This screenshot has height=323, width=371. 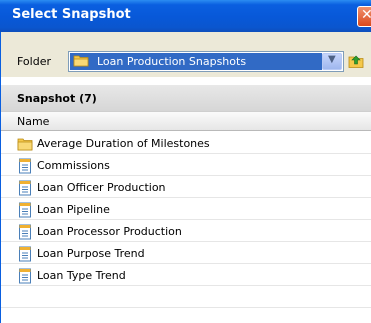 I want to click on list-item-label: Commissions, so click(x=73, y=165).